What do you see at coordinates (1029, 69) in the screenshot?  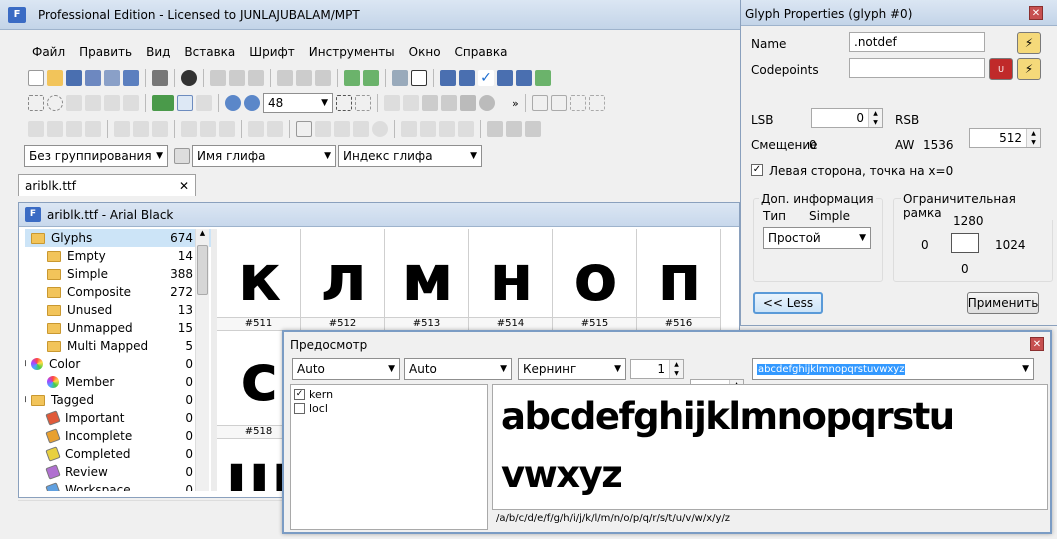 I see `codepoints-generate-button: ⚡` at bounding box center [1029, 69].